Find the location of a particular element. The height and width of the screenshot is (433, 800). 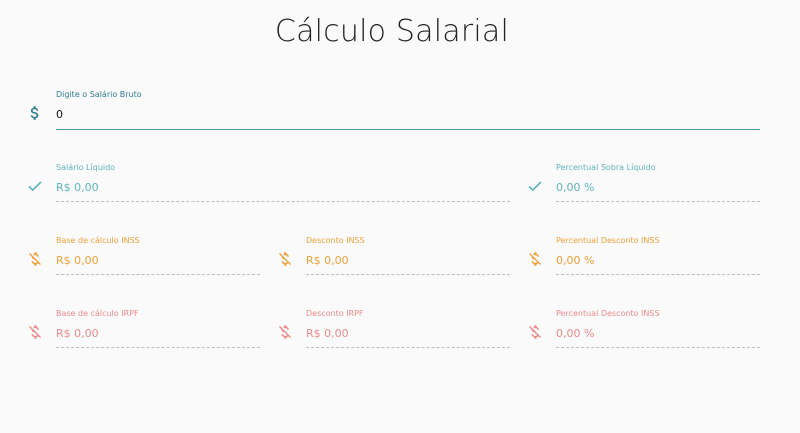

gross-salary-input: 0 is located at coordinates (59, 114).